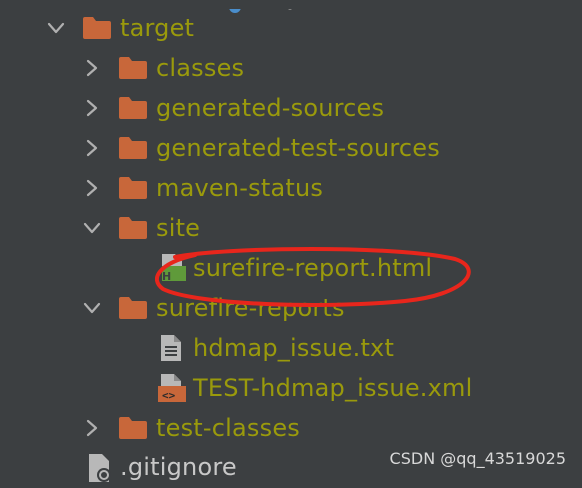 The height and width of the screenshot is (488, 582). I want to click on tree-item-label: target, so click(157, 28).